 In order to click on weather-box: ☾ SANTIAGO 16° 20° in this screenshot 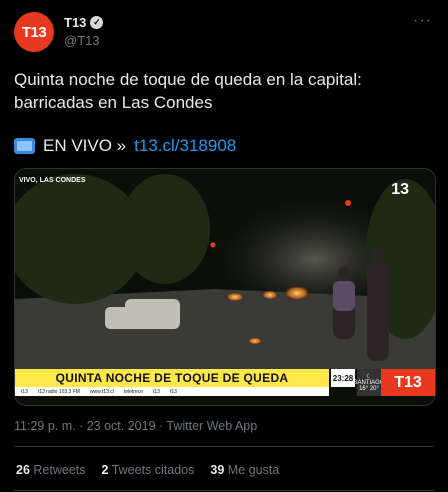, I will do `click(369, 382)`.